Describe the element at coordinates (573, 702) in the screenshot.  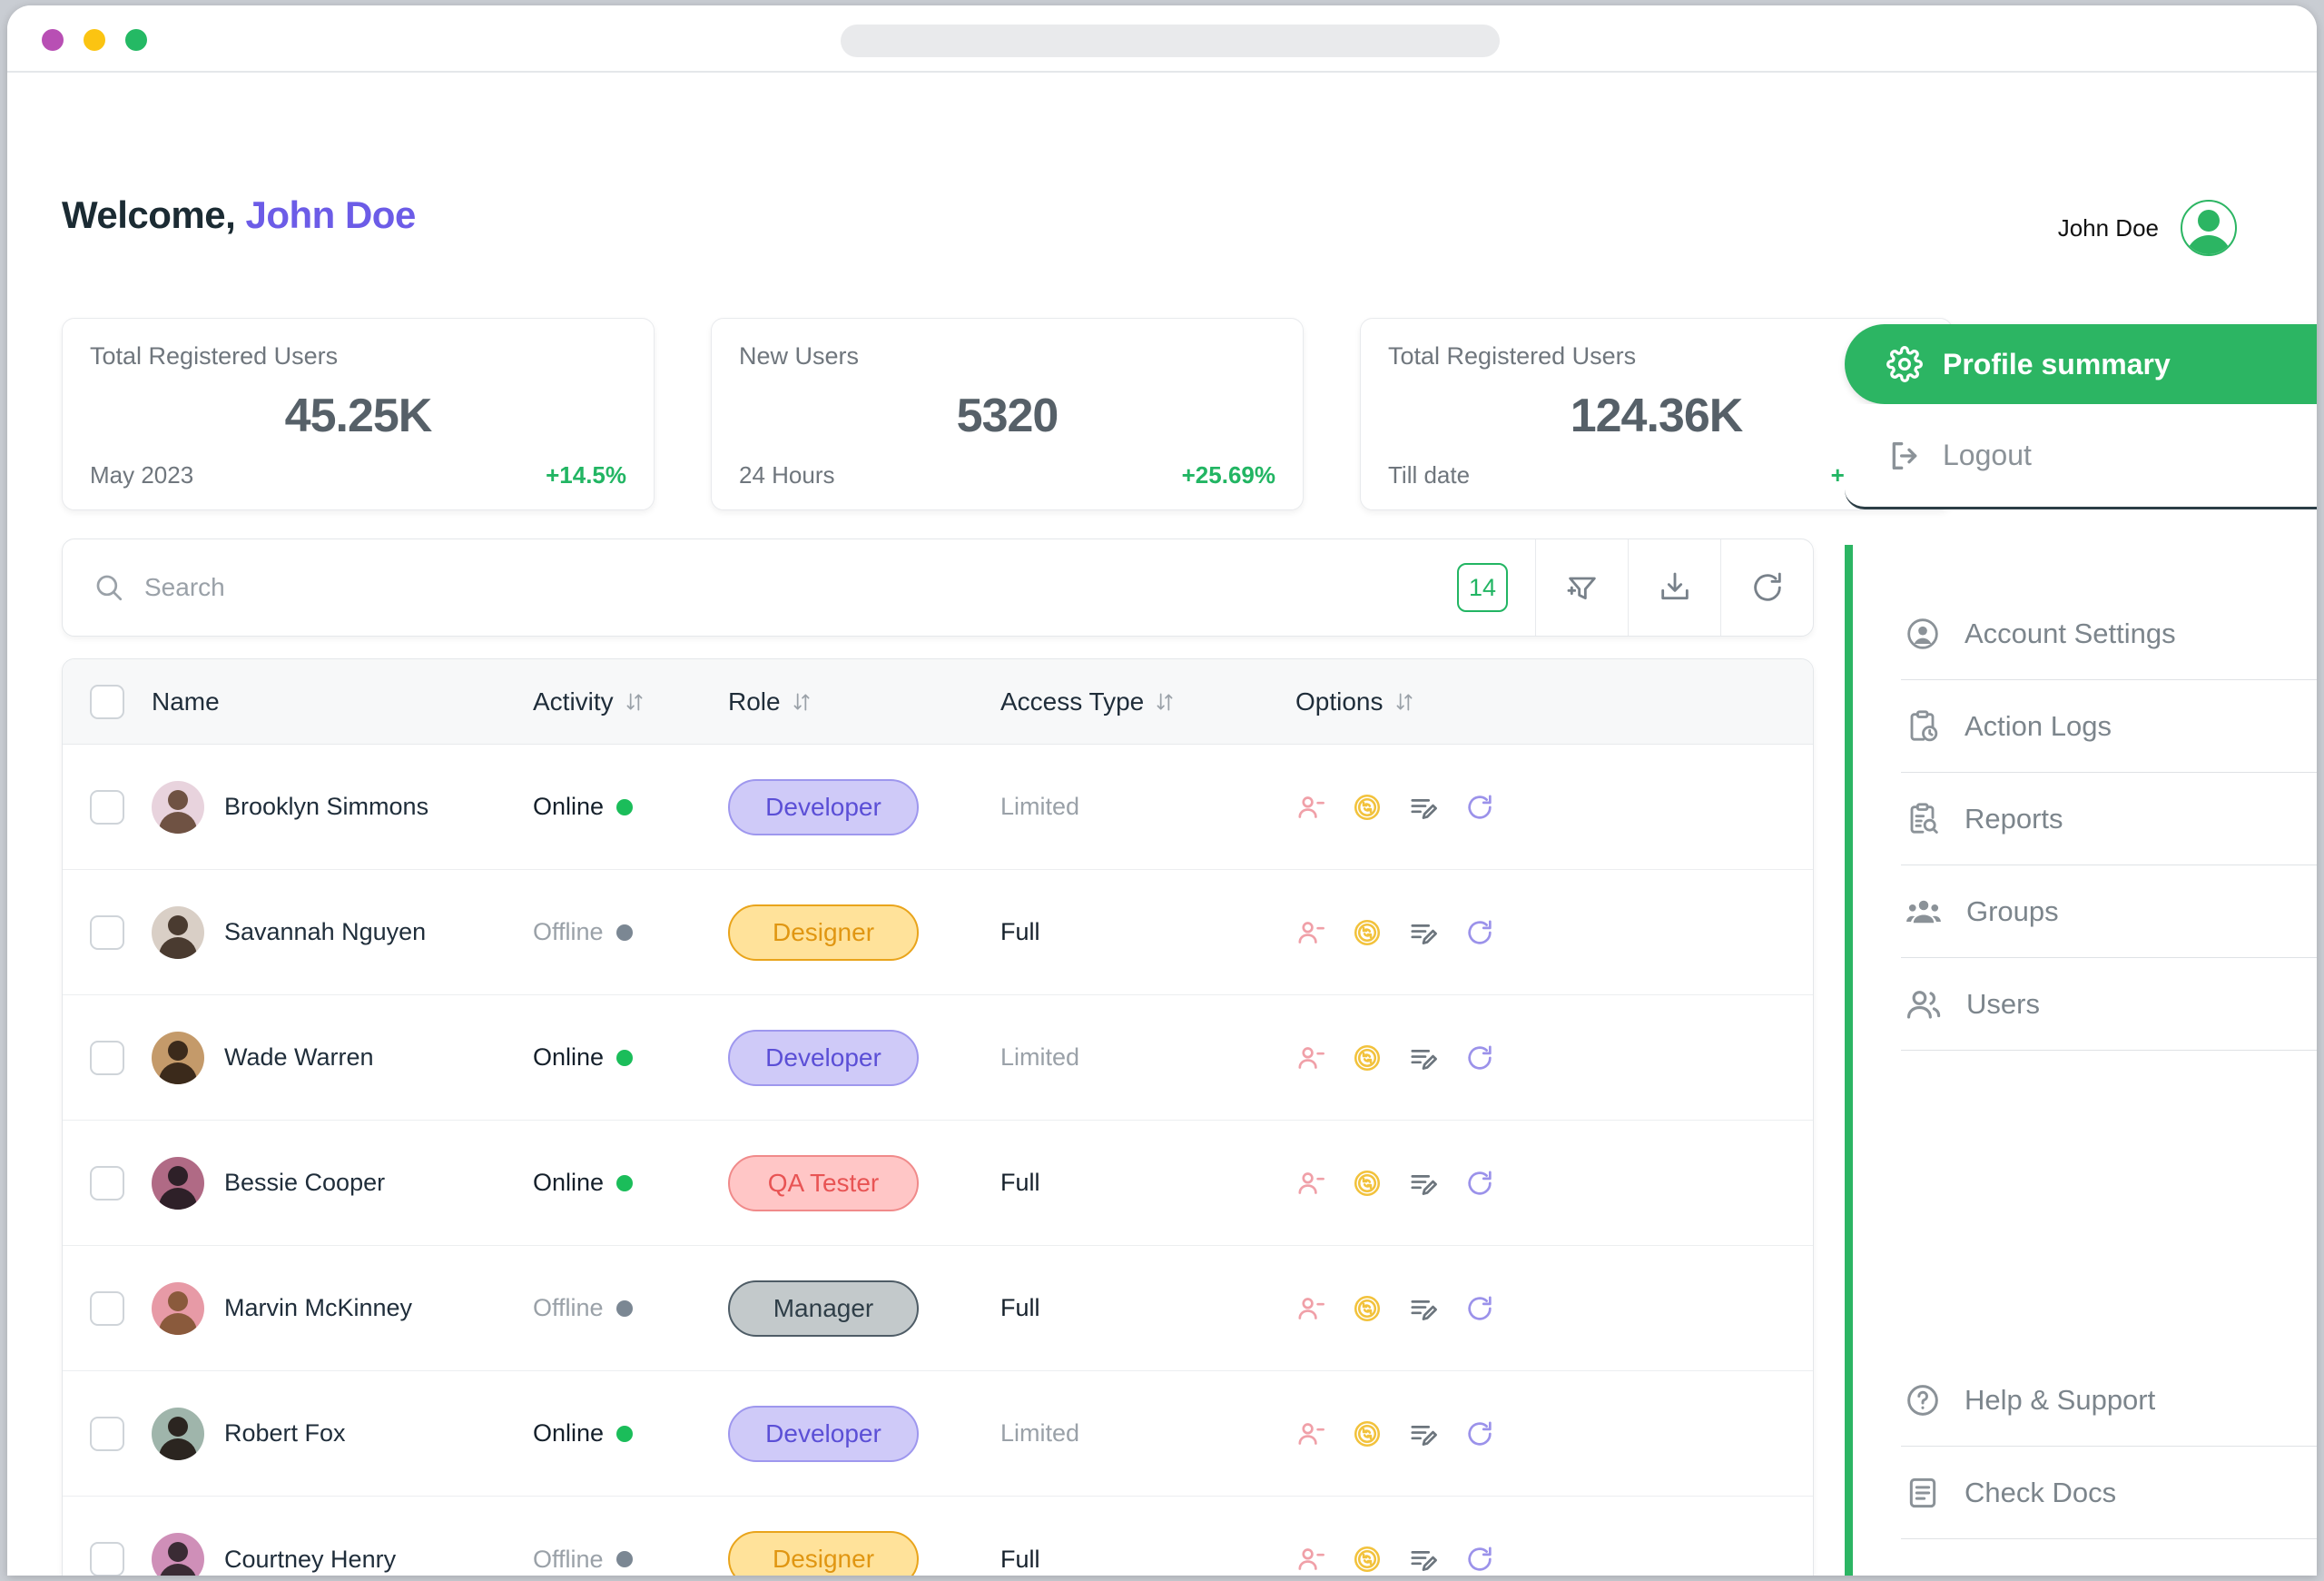
I see `column-label: Activity` at that location.